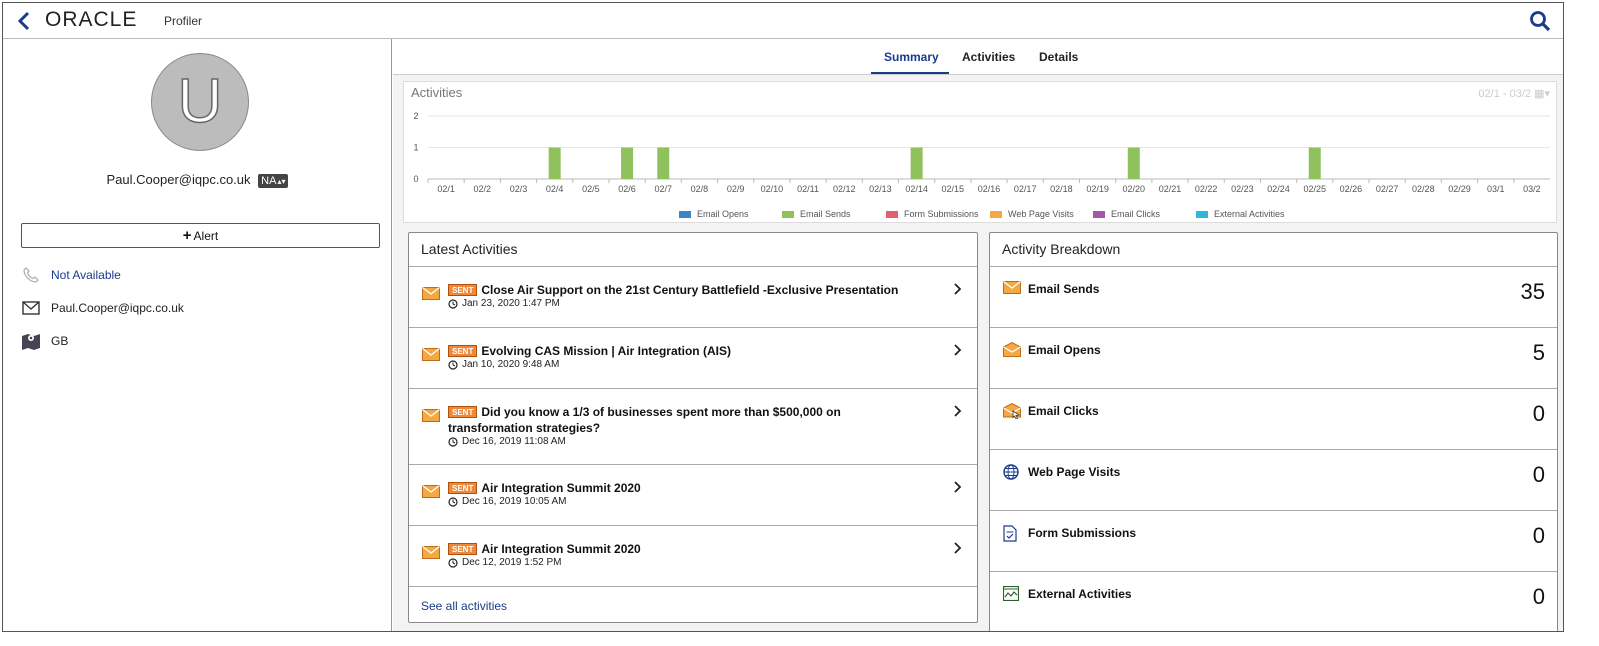 The height and width of the screenshot is (646, 1599). I want to click on x-tick-label: 02/27, so click(1387, 189).